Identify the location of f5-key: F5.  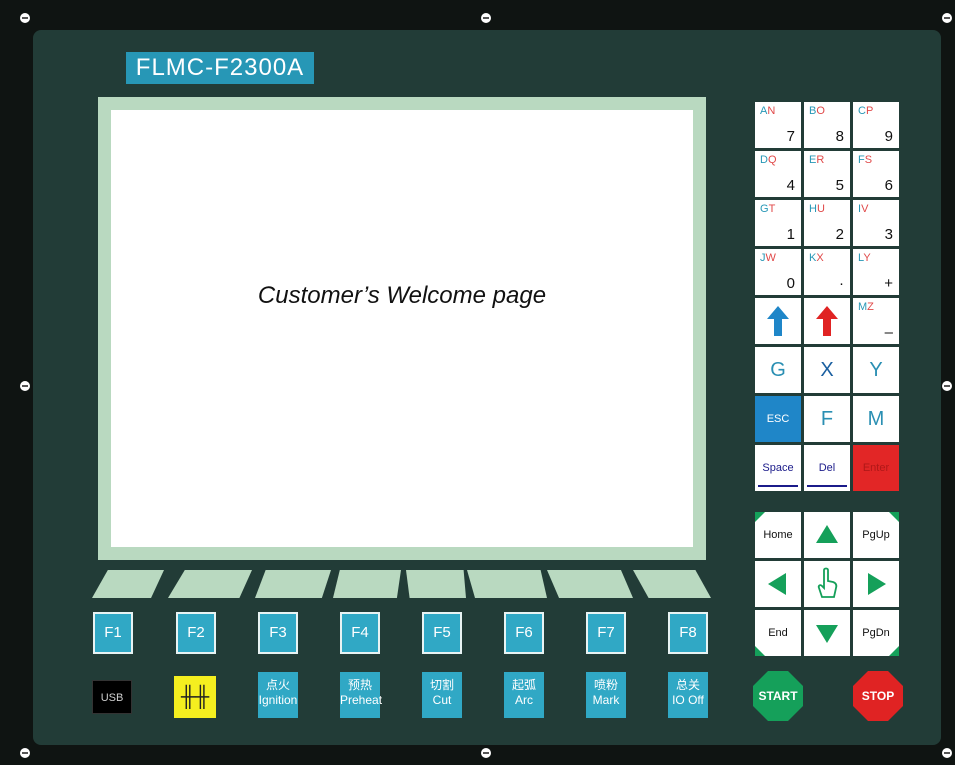
(442, 633).